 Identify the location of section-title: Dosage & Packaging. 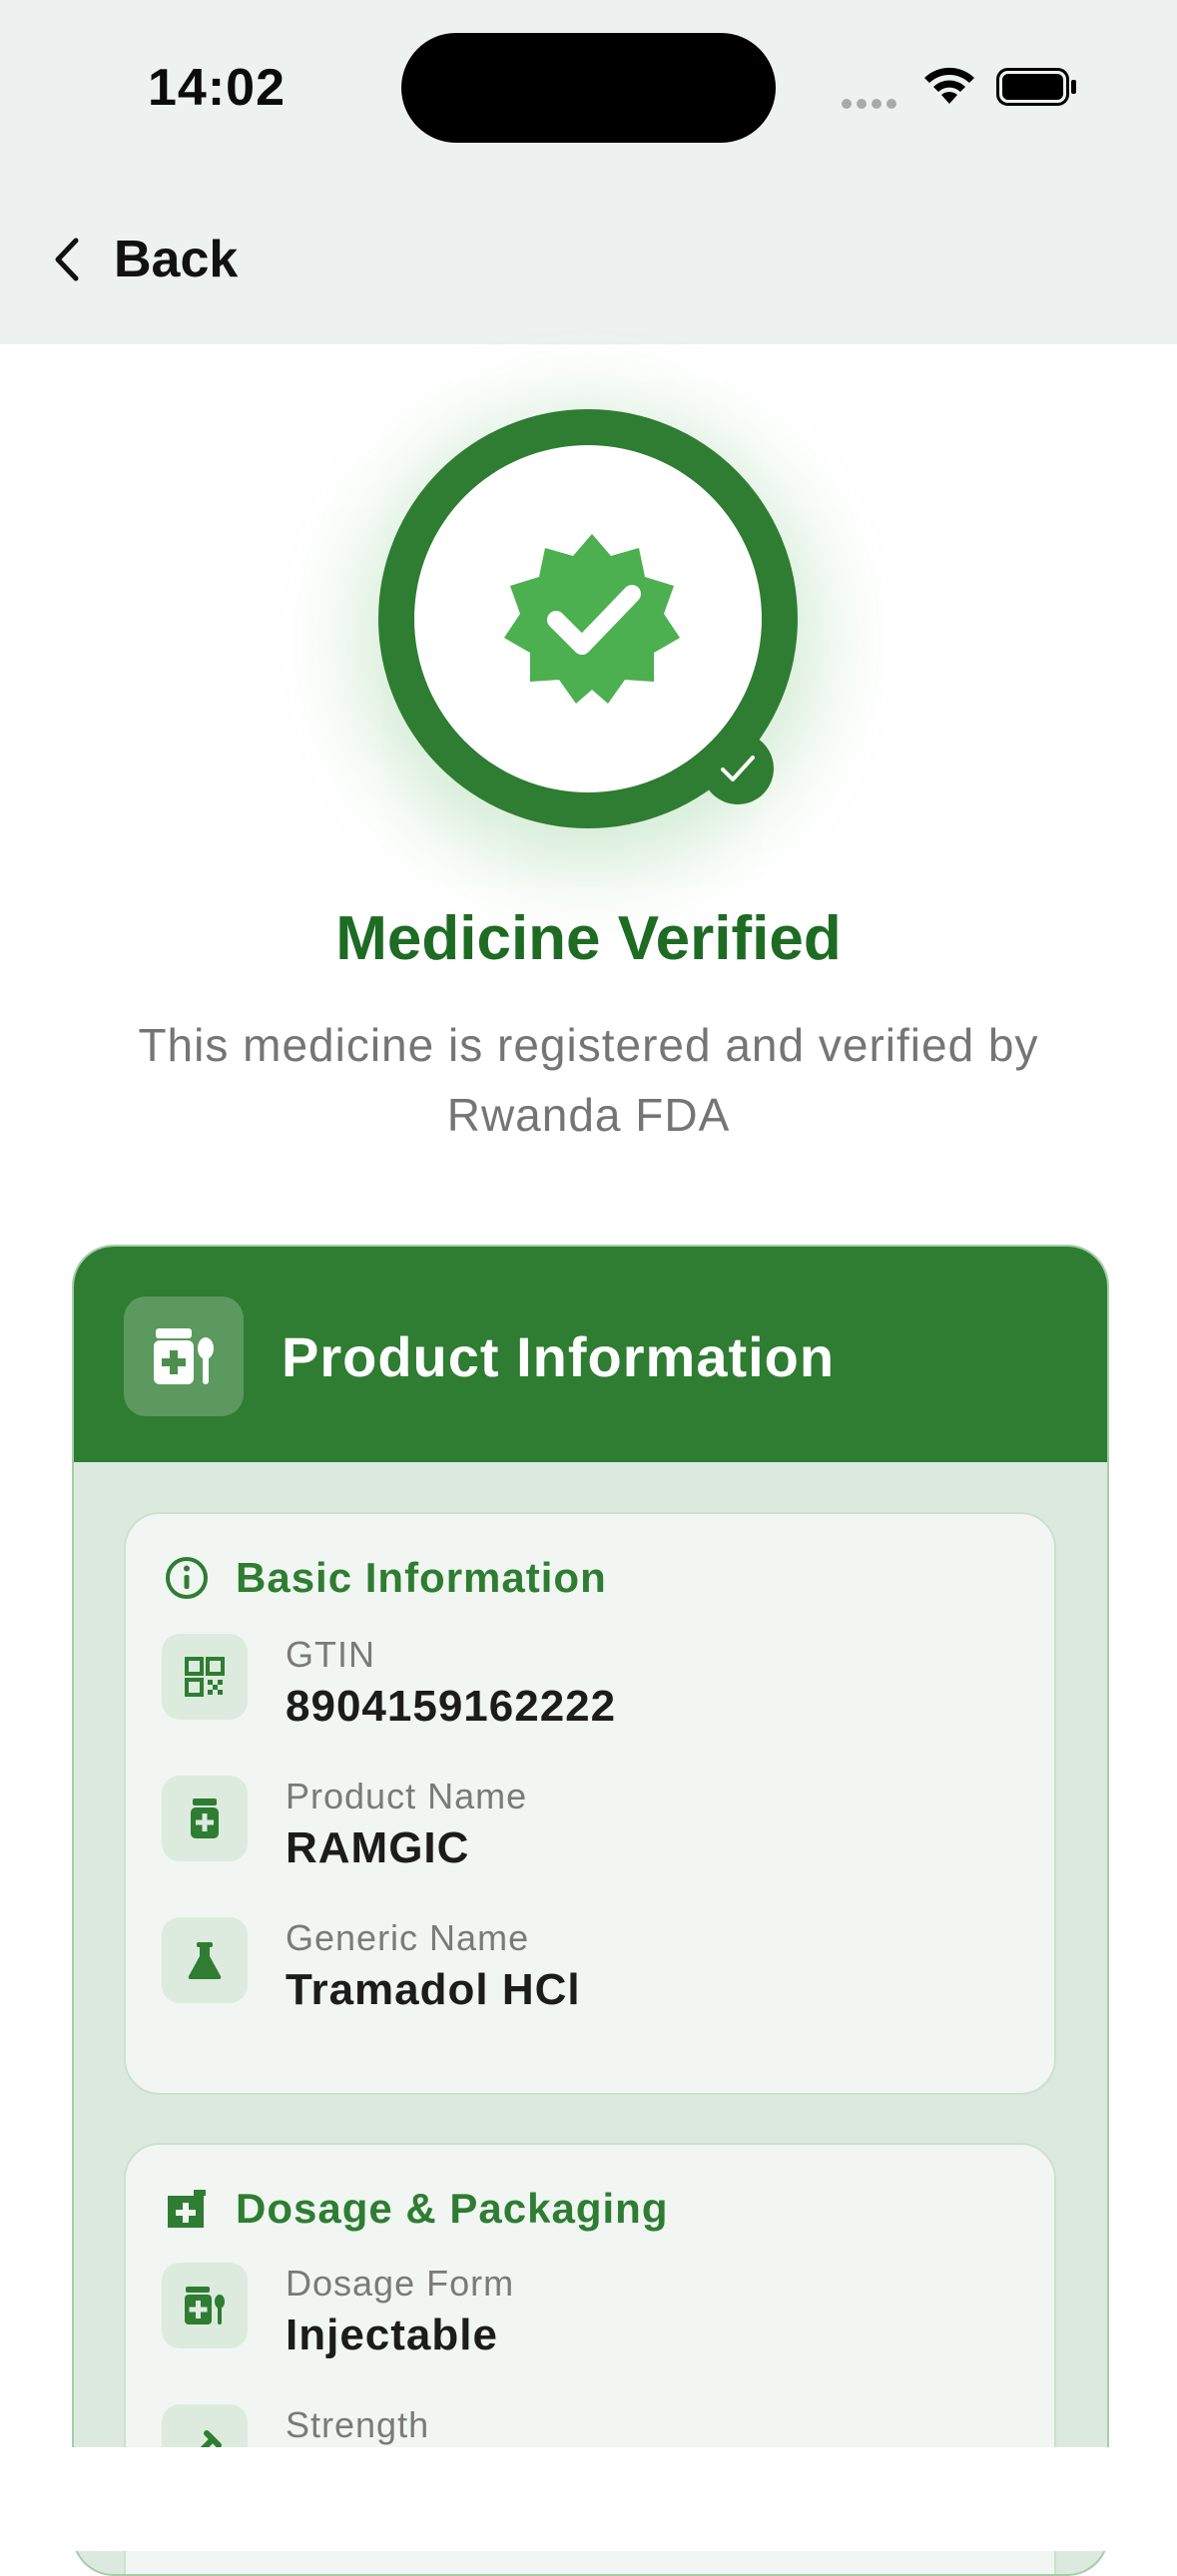
(452, 2209).